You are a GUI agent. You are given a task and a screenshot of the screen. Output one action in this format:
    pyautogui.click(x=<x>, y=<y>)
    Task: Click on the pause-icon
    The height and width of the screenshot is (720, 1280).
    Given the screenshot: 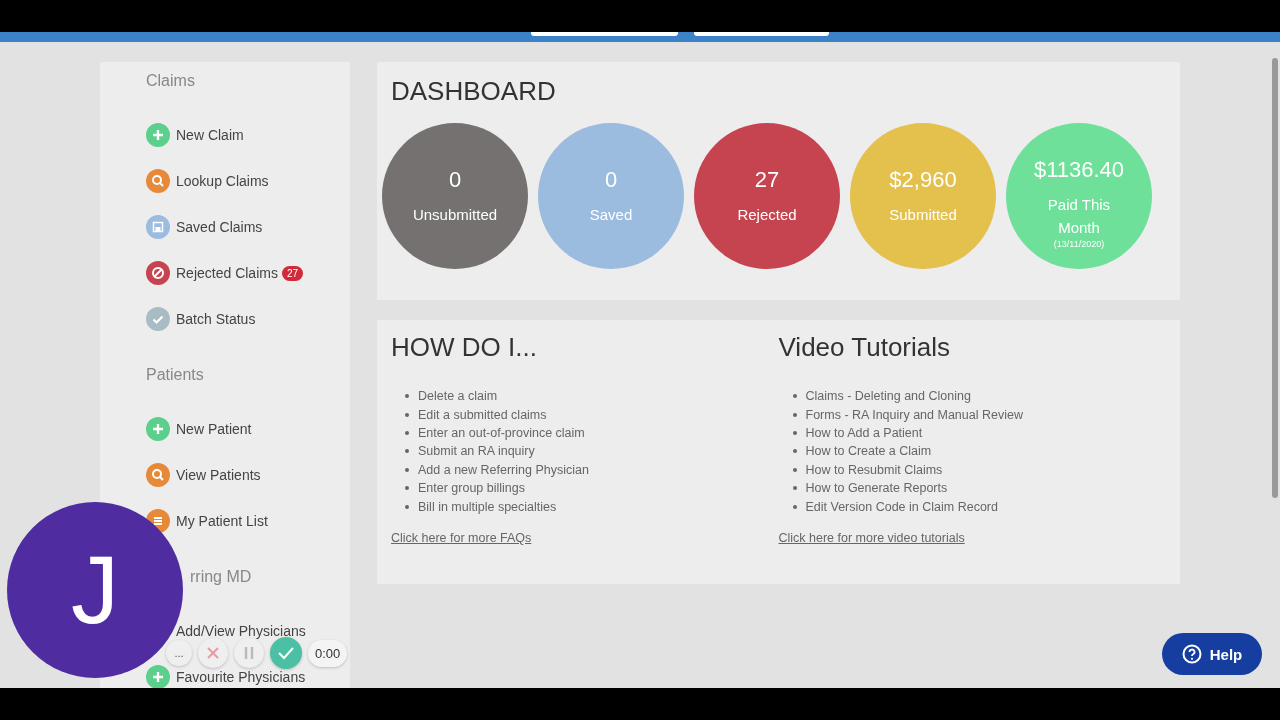 What is the action you would take?
    pyautogui.click(x=249, y=653)
    